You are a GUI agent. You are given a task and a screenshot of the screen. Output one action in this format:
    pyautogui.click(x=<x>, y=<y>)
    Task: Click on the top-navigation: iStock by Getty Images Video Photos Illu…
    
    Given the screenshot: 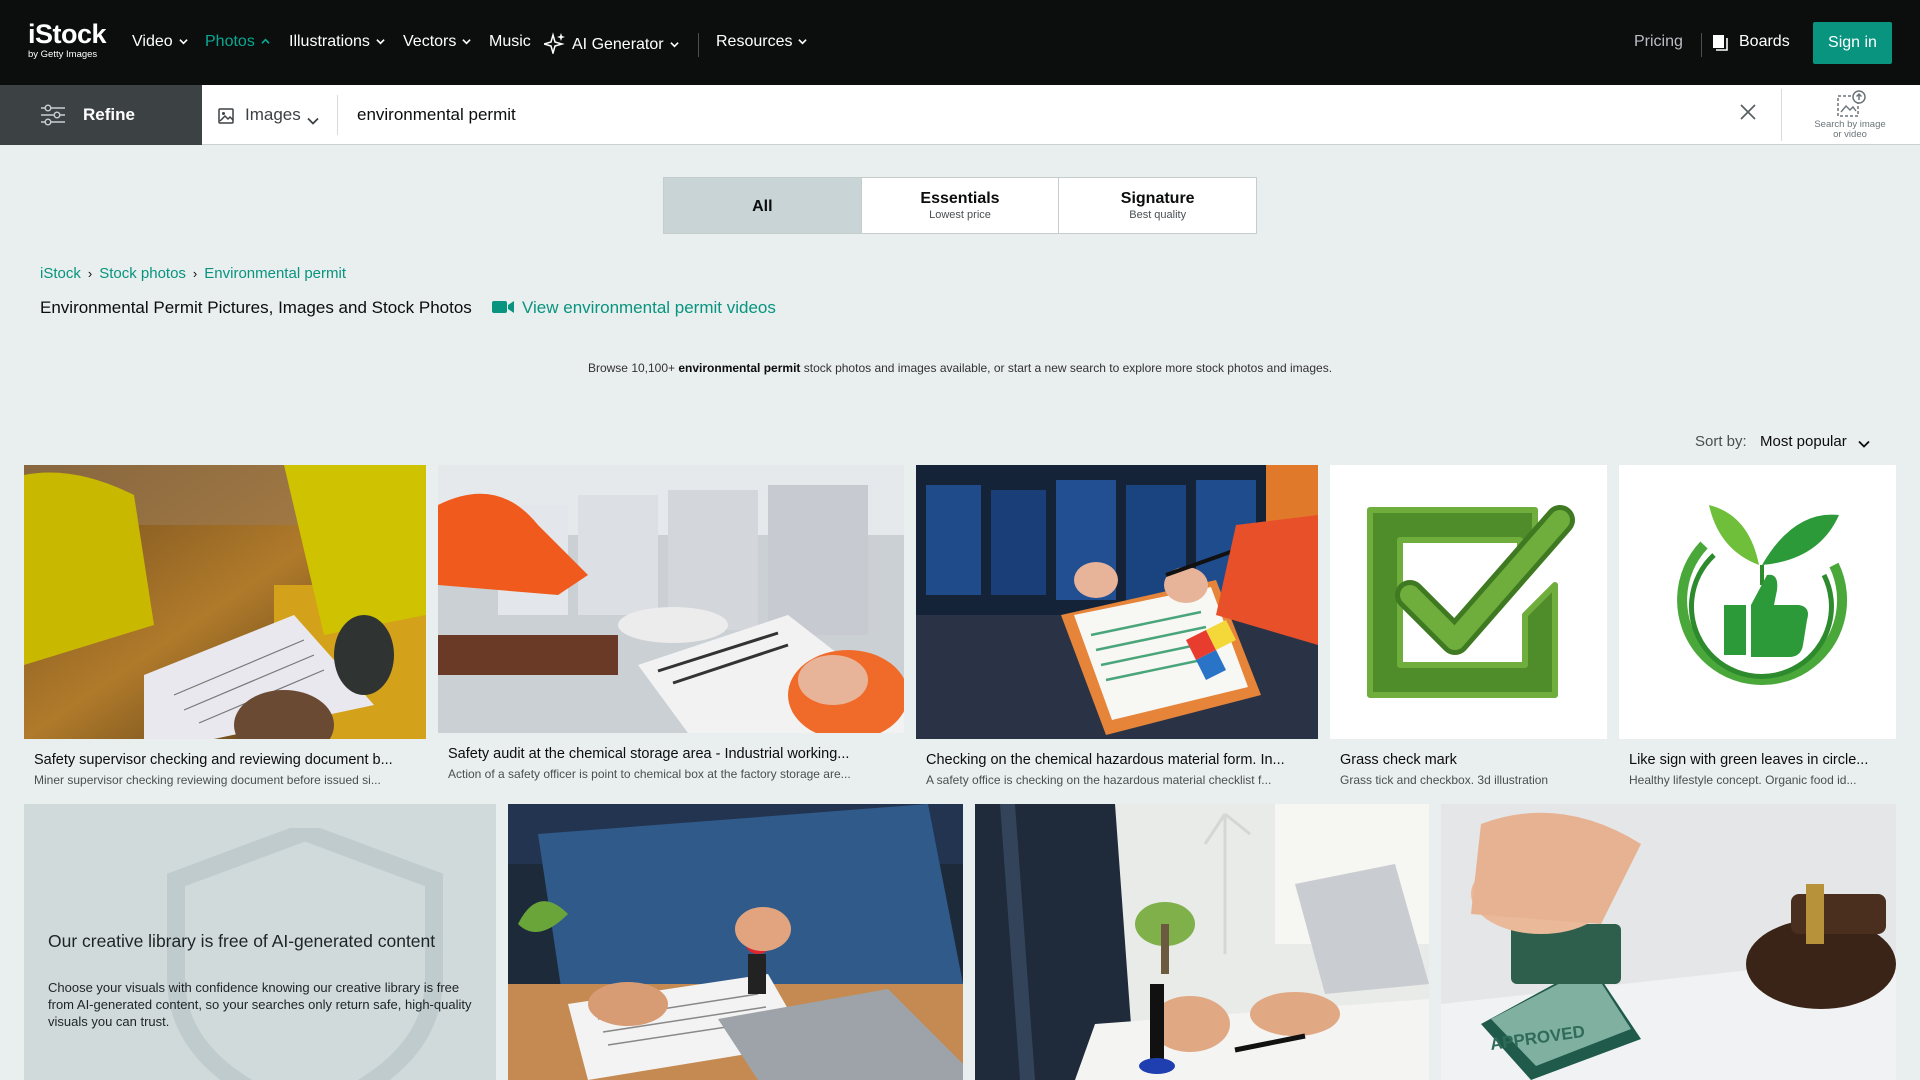 What is the action you would take?
    pyautogui.click(x=960, y=42)
    